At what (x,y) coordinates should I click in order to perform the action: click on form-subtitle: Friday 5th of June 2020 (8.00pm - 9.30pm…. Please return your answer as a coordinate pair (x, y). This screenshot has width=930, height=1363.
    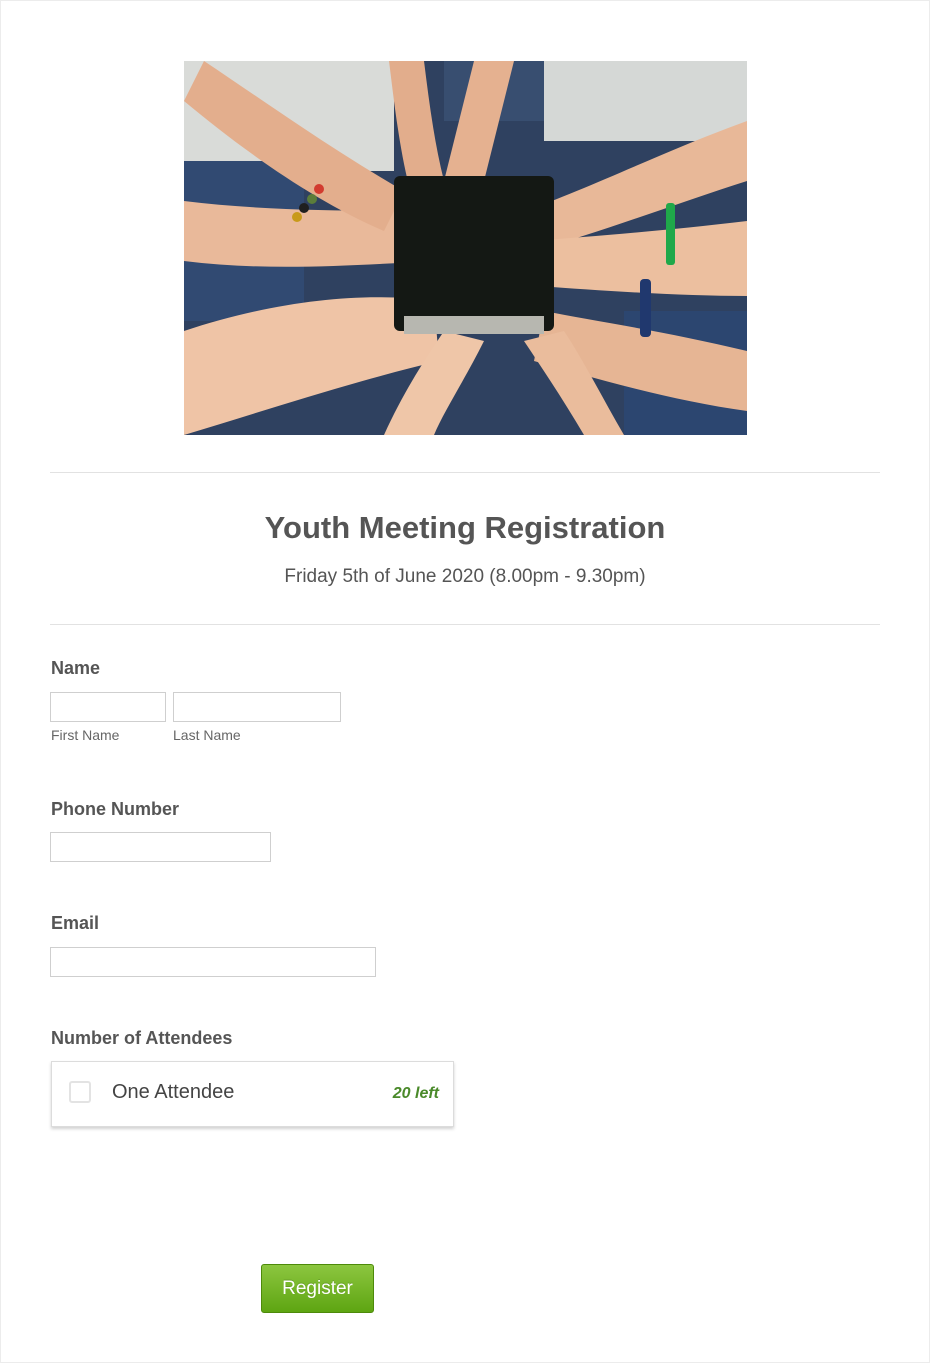
    Looking at the image, I should click on (465, 576).